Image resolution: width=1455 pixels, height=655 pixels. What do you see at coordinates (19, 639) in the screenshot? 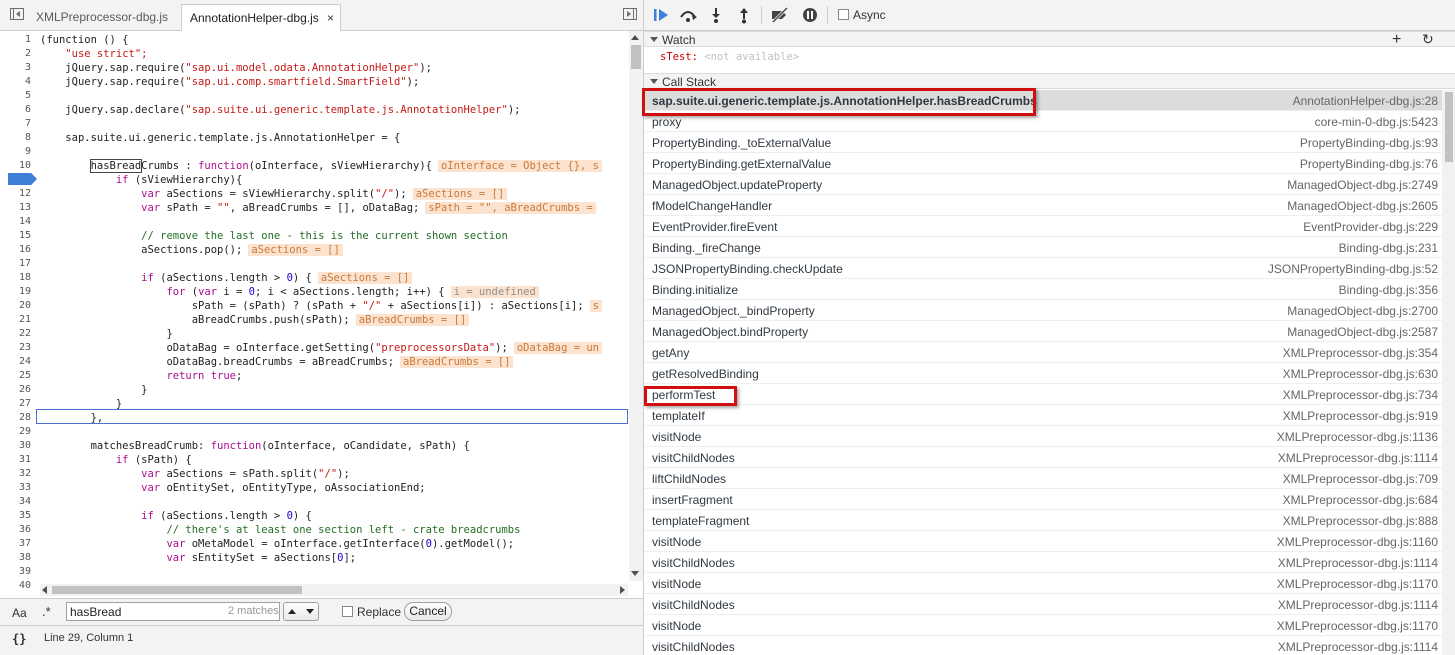
I see `pretty-print-icon: {}` at bounding box center [19, 639].